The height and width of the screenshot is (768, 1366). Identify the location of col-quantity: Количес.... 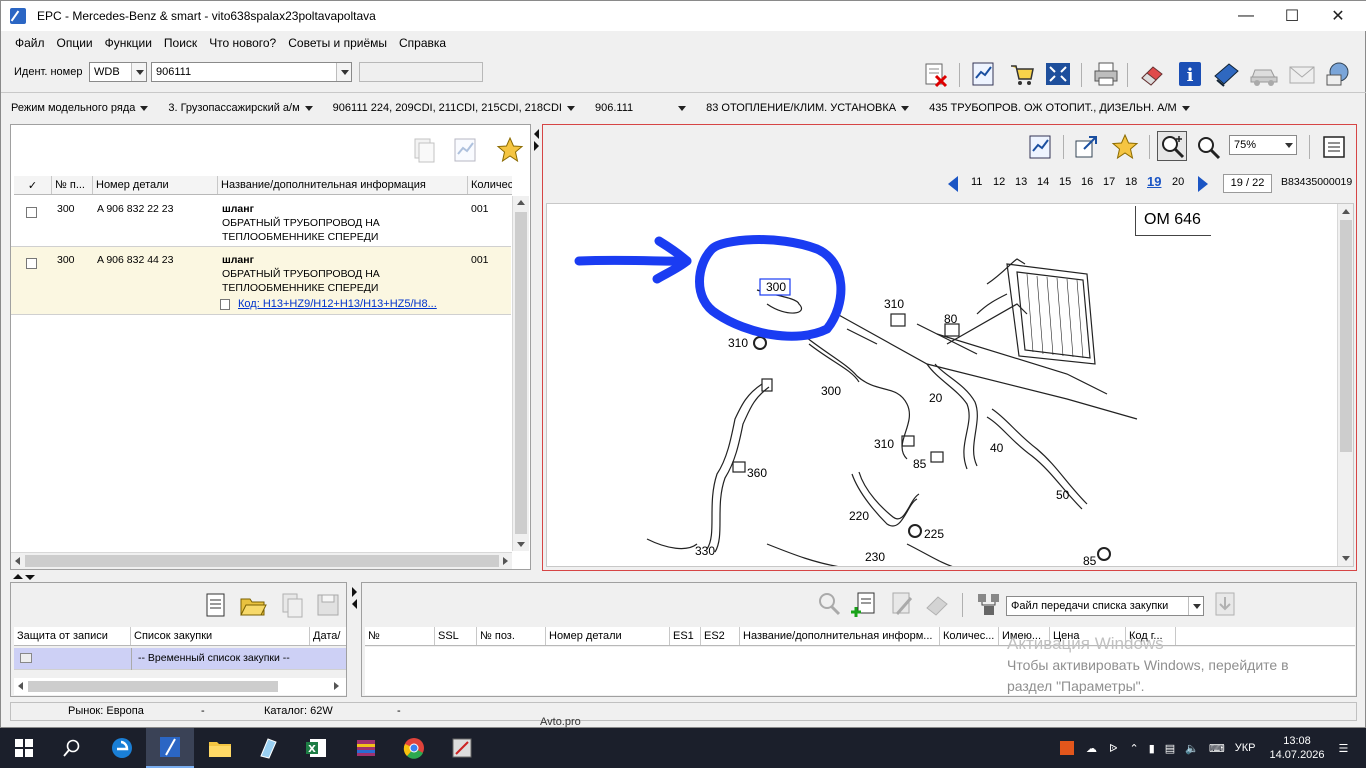
(969, 636).